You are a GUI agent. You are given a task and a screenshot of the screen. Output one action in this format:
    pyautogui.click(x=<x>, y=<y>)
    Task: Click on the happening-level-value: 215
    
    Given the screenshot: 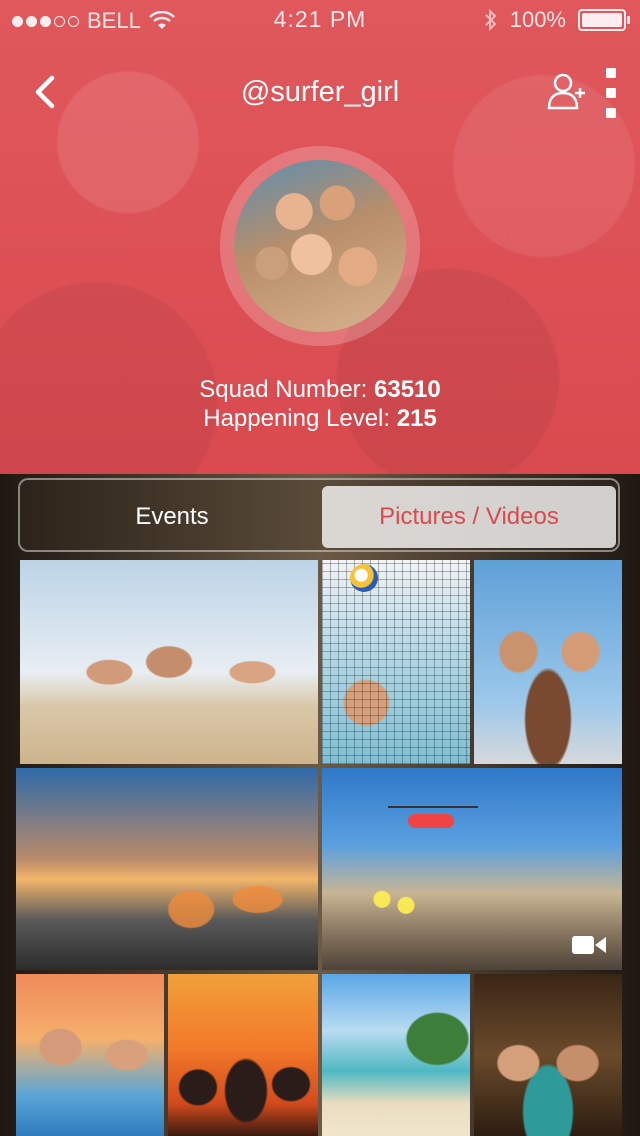 What is the action you would take?
    pyautogui.click(x=416, y=418)
    